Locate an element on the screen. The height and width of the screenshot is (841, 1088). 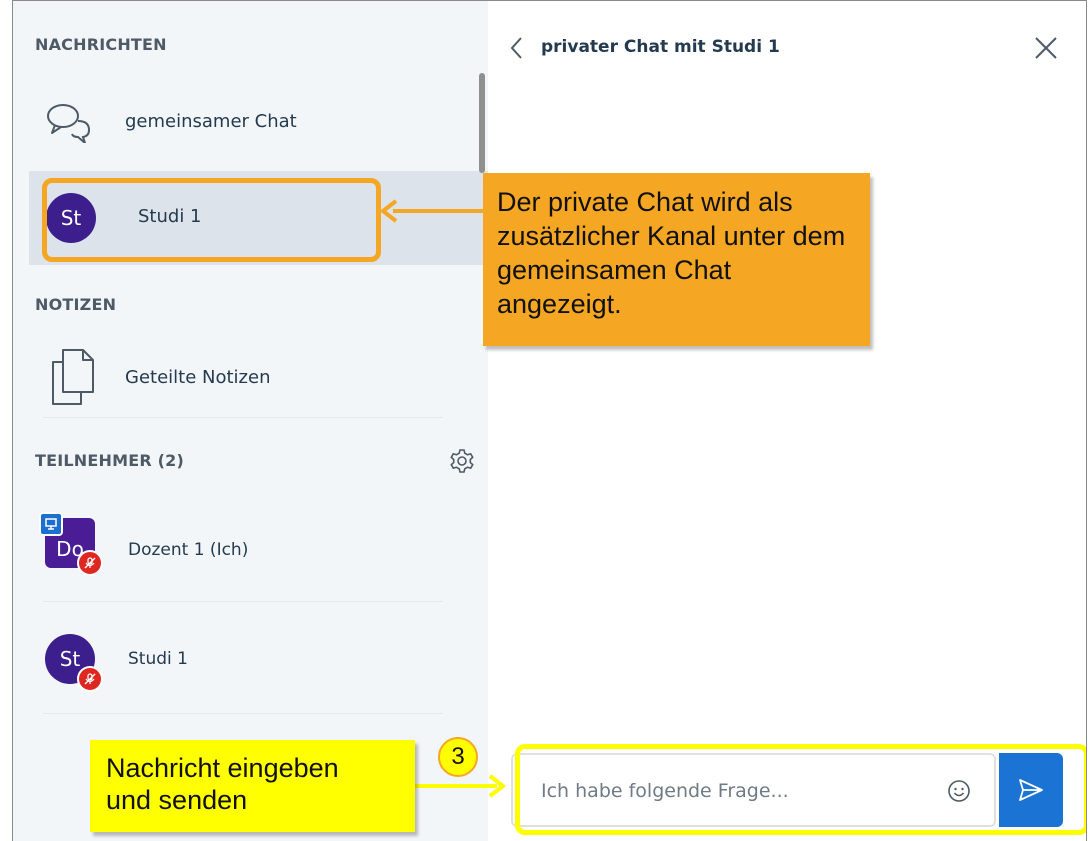
step-number: 3 is located at coordinates (458, 756).